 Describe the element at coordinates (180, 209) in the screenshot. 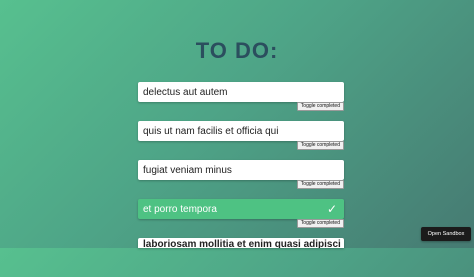

I see `todo-text: et porro tempora` at that location.